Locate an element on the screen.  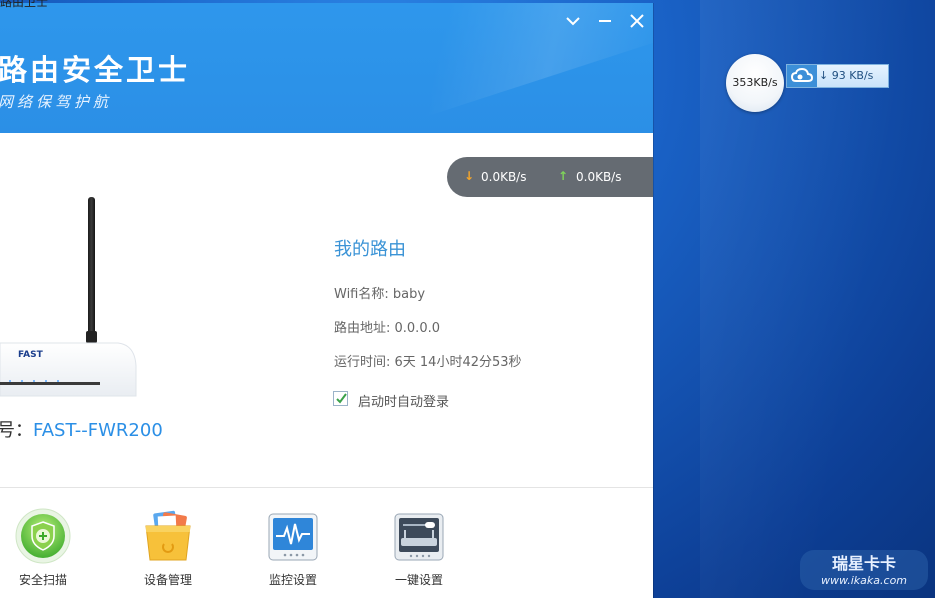
router-model-value: FAST--FWR200 is located at coordinates (98, 430).